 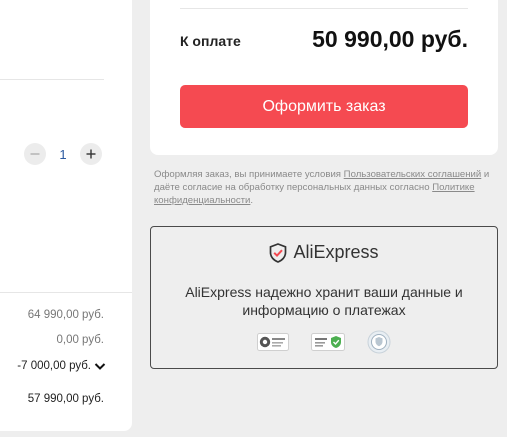 I want to click on user-agreement-link: Пользовательских соглашений, so click(x=413, y=174).